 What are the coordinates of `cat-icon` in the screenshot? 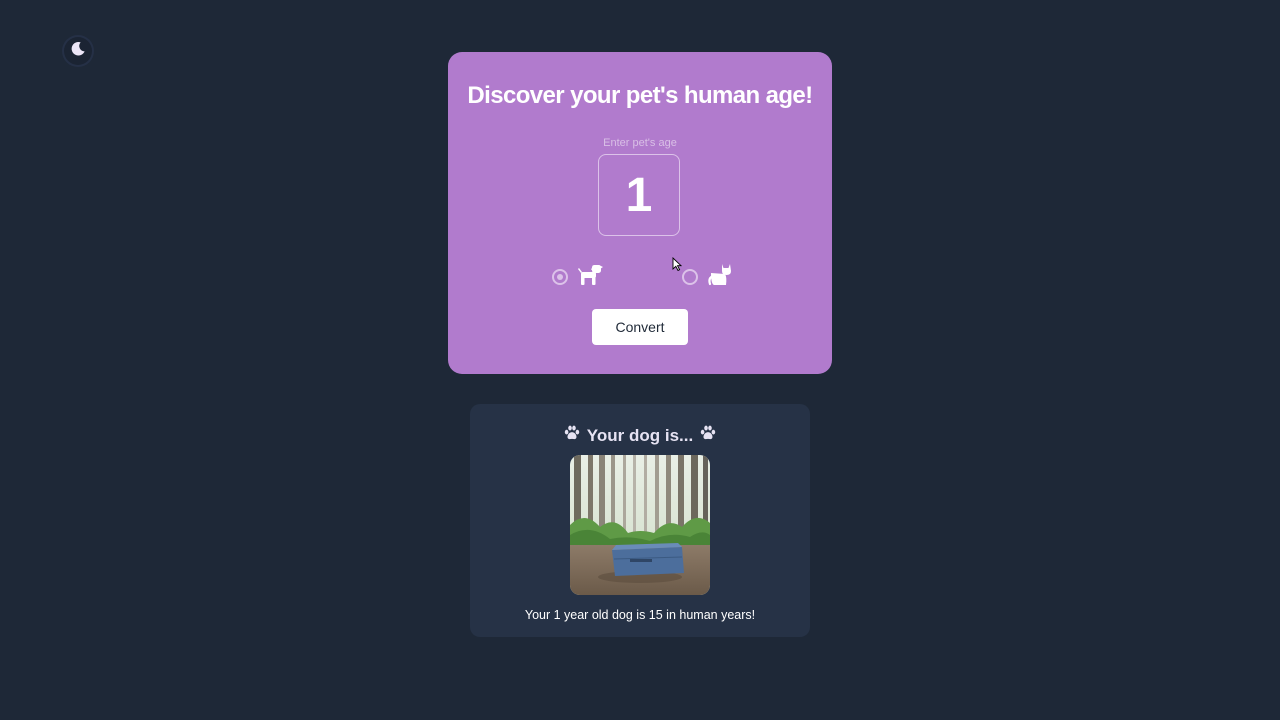 It's located at (720, 276).